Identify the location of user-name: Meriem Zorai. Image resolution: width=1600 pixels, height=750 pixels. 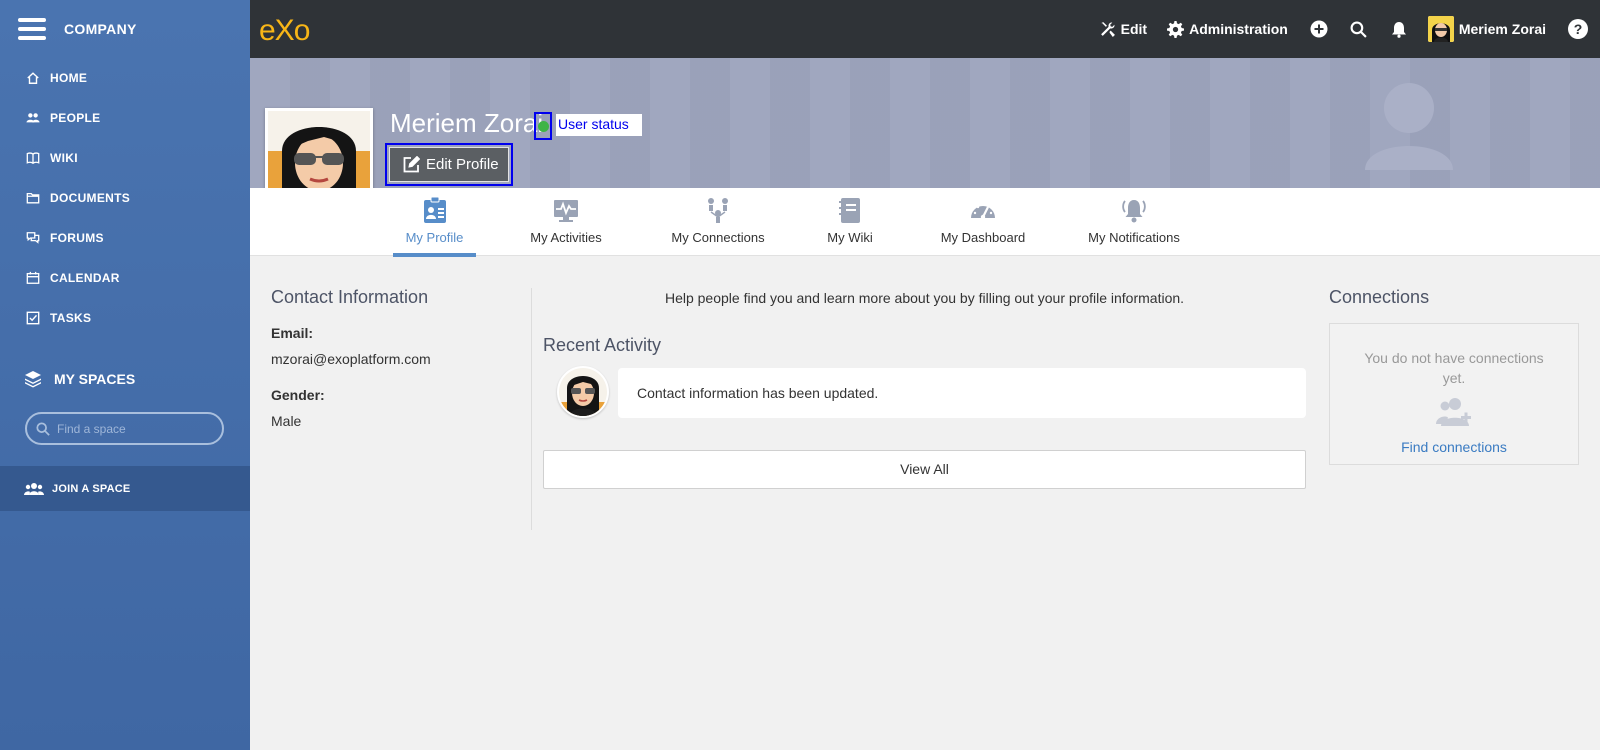
(1502, 29).